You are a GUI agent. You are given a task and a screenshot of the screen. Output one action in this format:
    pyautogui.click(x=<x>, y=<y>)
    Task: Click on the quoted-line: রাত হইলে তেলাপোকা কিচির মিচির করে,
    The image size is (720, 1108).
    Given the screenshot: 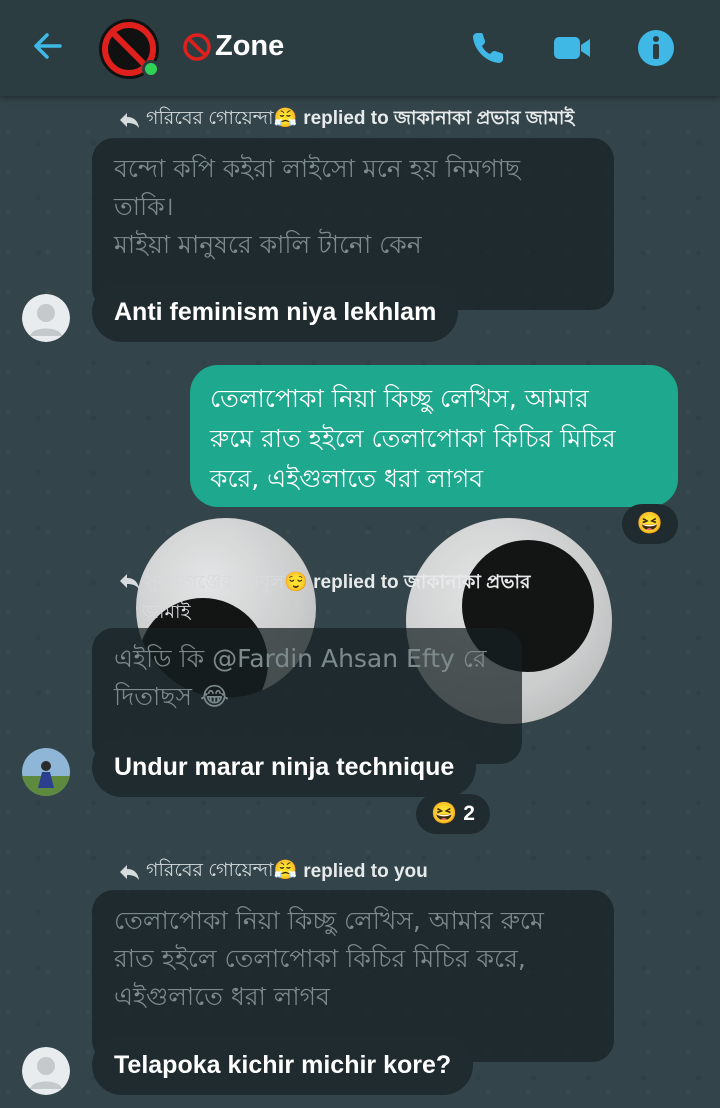 What is the action you would take?
    pyautogui.click(x=320, y=958)
    